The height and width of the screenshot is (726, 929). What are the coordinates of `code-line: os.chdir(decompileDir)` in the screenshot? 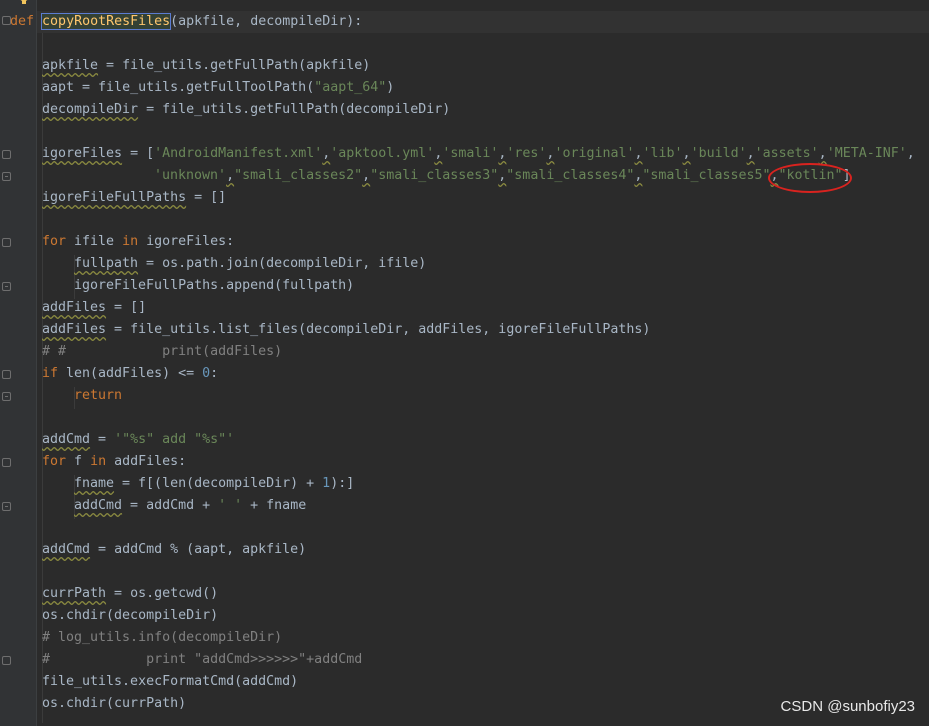 It's located at (130, 616).